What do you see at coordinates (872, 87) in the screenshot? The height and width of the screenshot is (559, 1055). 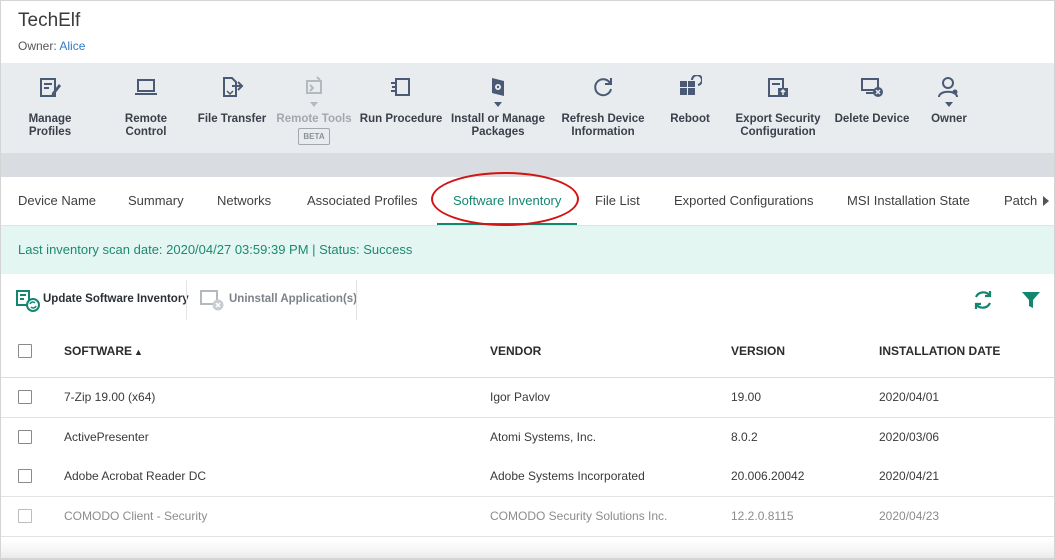 I see `delete-device-icon` at bounding box center [872, 87].